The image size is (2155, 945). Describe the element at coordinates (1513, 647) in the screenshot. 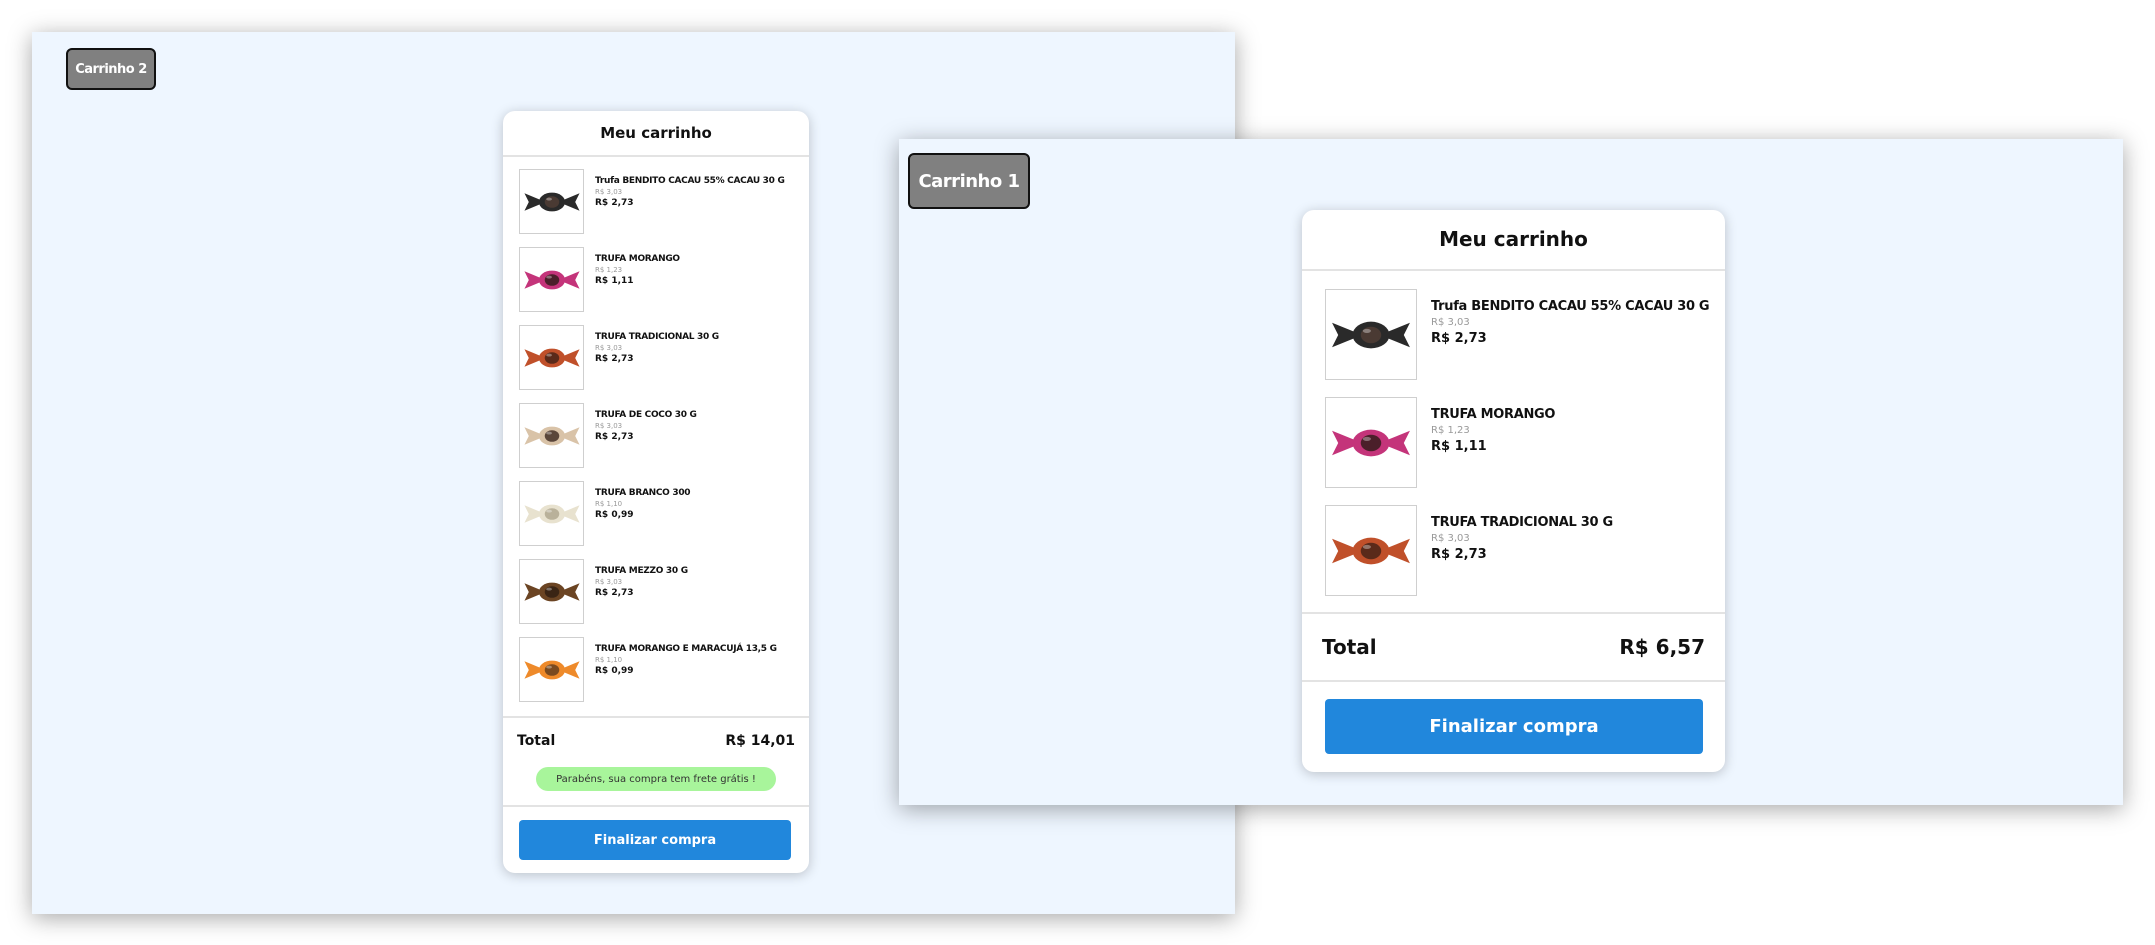

I see `total-row: Total R$ 6,57` at that location.